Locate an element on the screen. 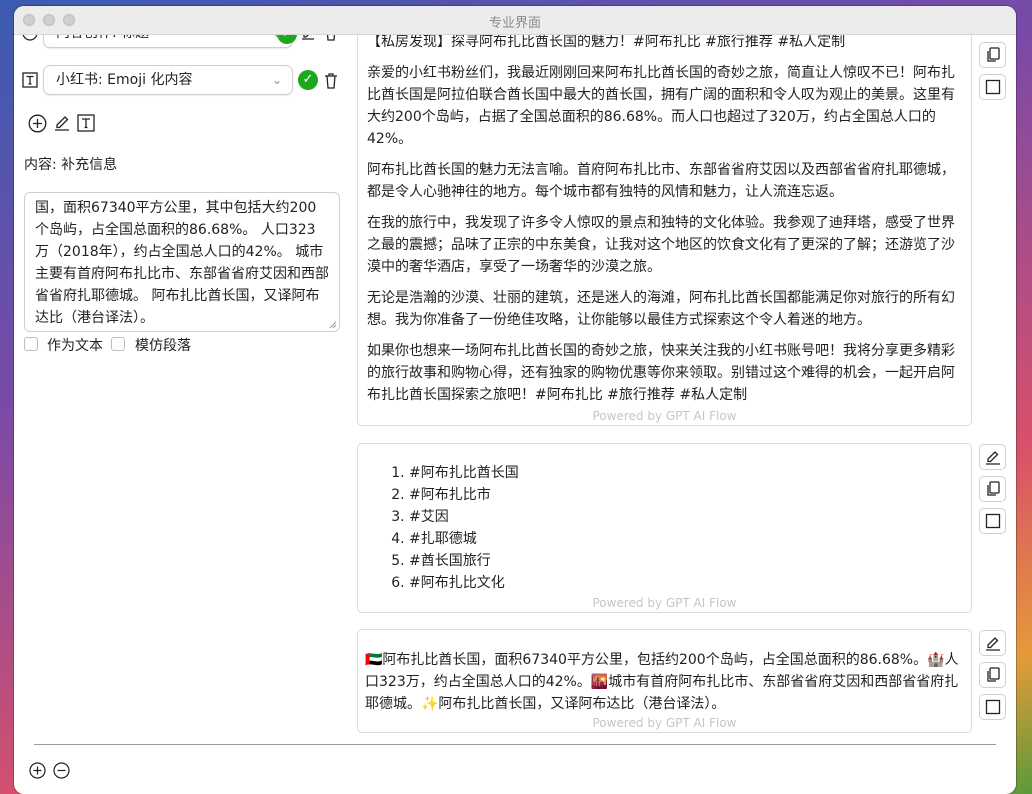 The image size is (1032, 794). remove-circle-icon is located at coordinates (61, 770).